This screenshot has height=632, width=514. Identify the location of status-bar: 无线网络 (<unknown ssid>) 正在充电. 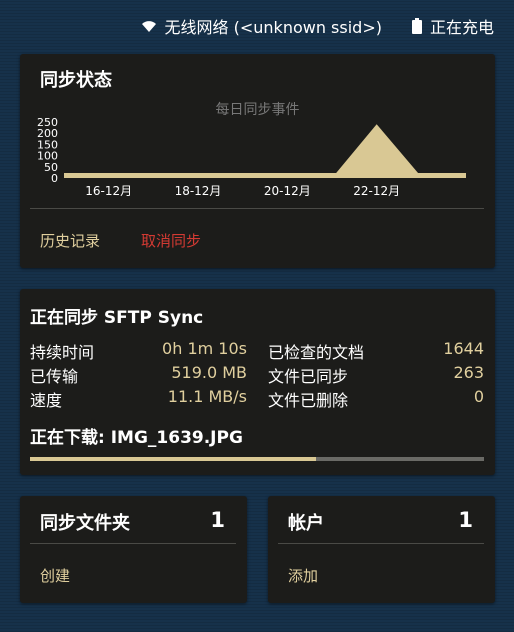
(257, 26).